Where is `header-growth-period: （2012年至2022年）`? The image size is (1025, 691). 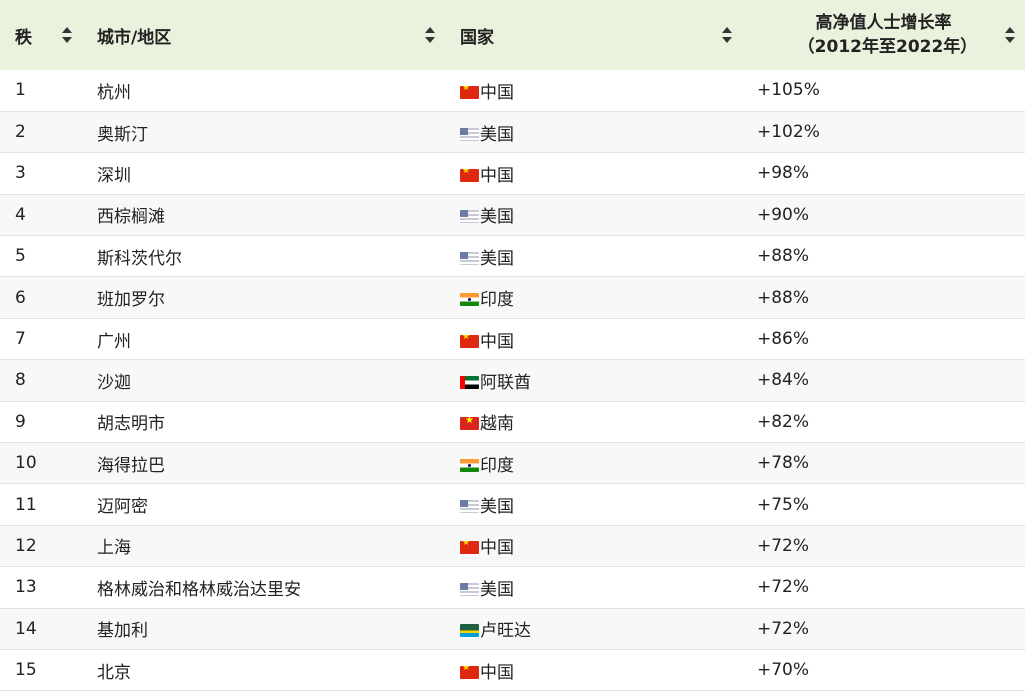 header-growth-period: （2012年至2022年） is located at coordinates (887, 47).